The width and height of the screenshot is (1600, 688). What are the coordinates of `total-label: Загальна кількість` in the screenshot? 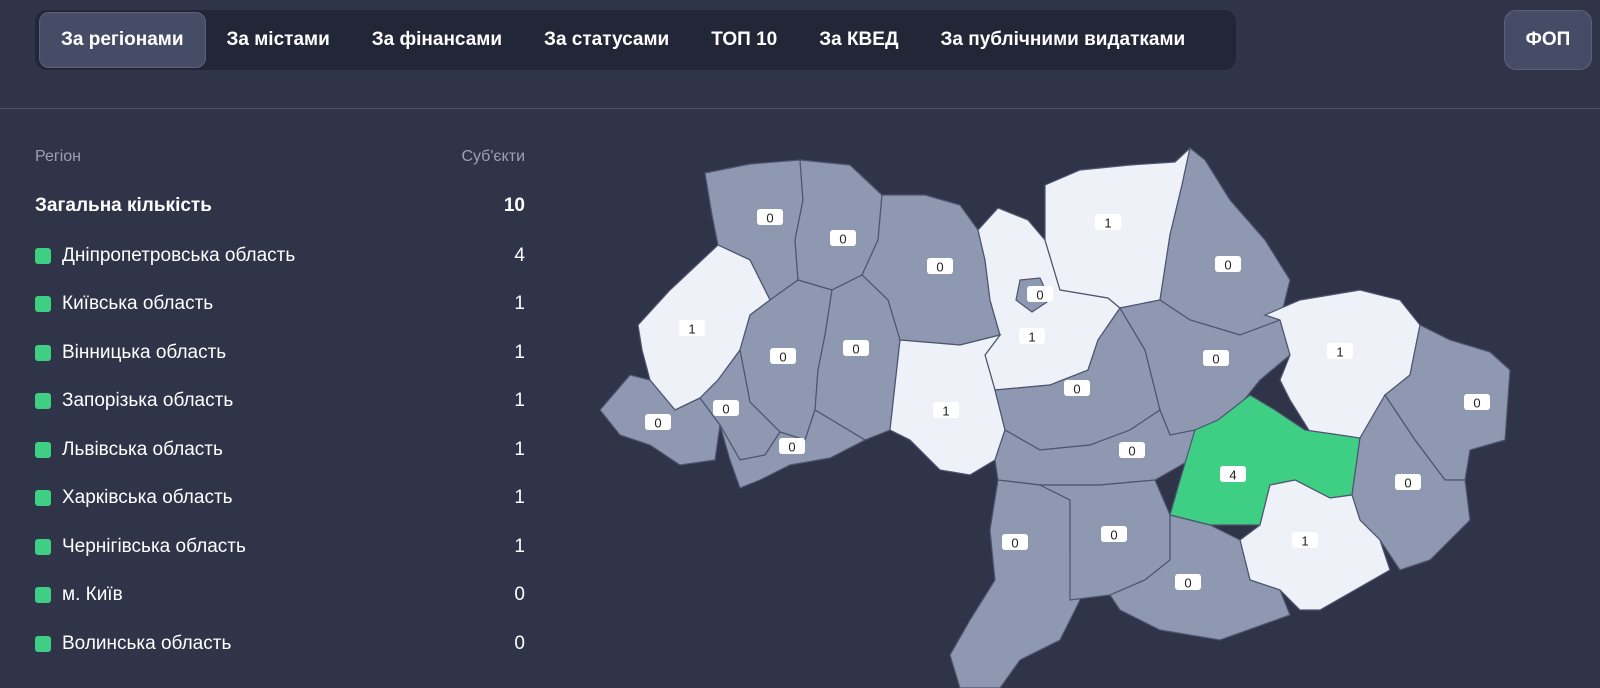 It's located at (123, 205).